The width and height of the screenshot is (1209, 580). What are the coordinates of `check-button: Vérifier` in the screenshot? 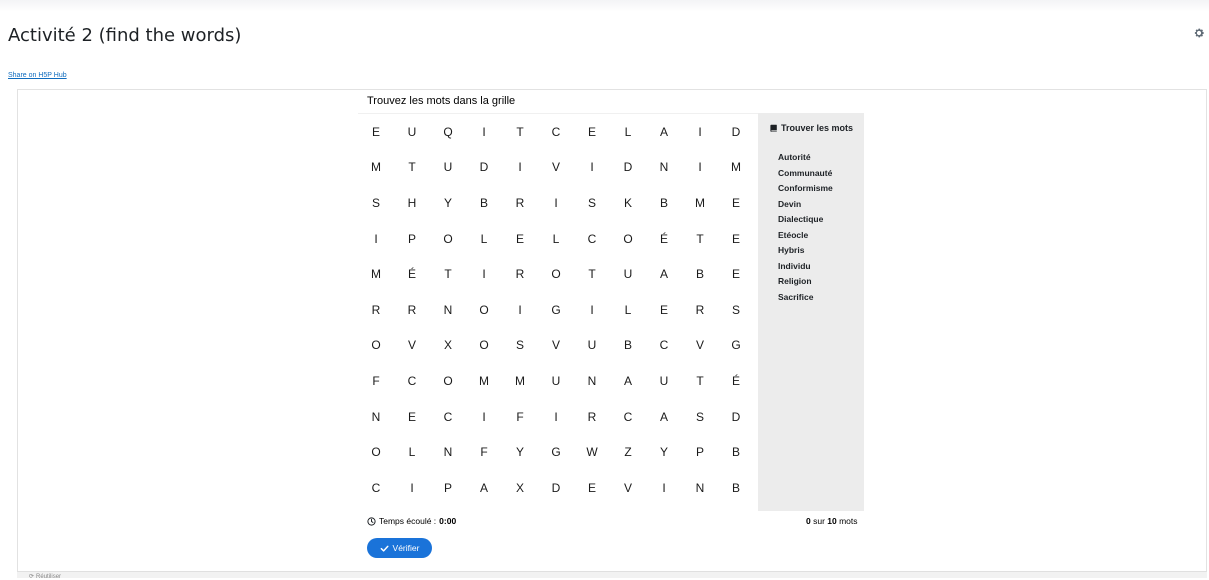 It's located at (399, 548).